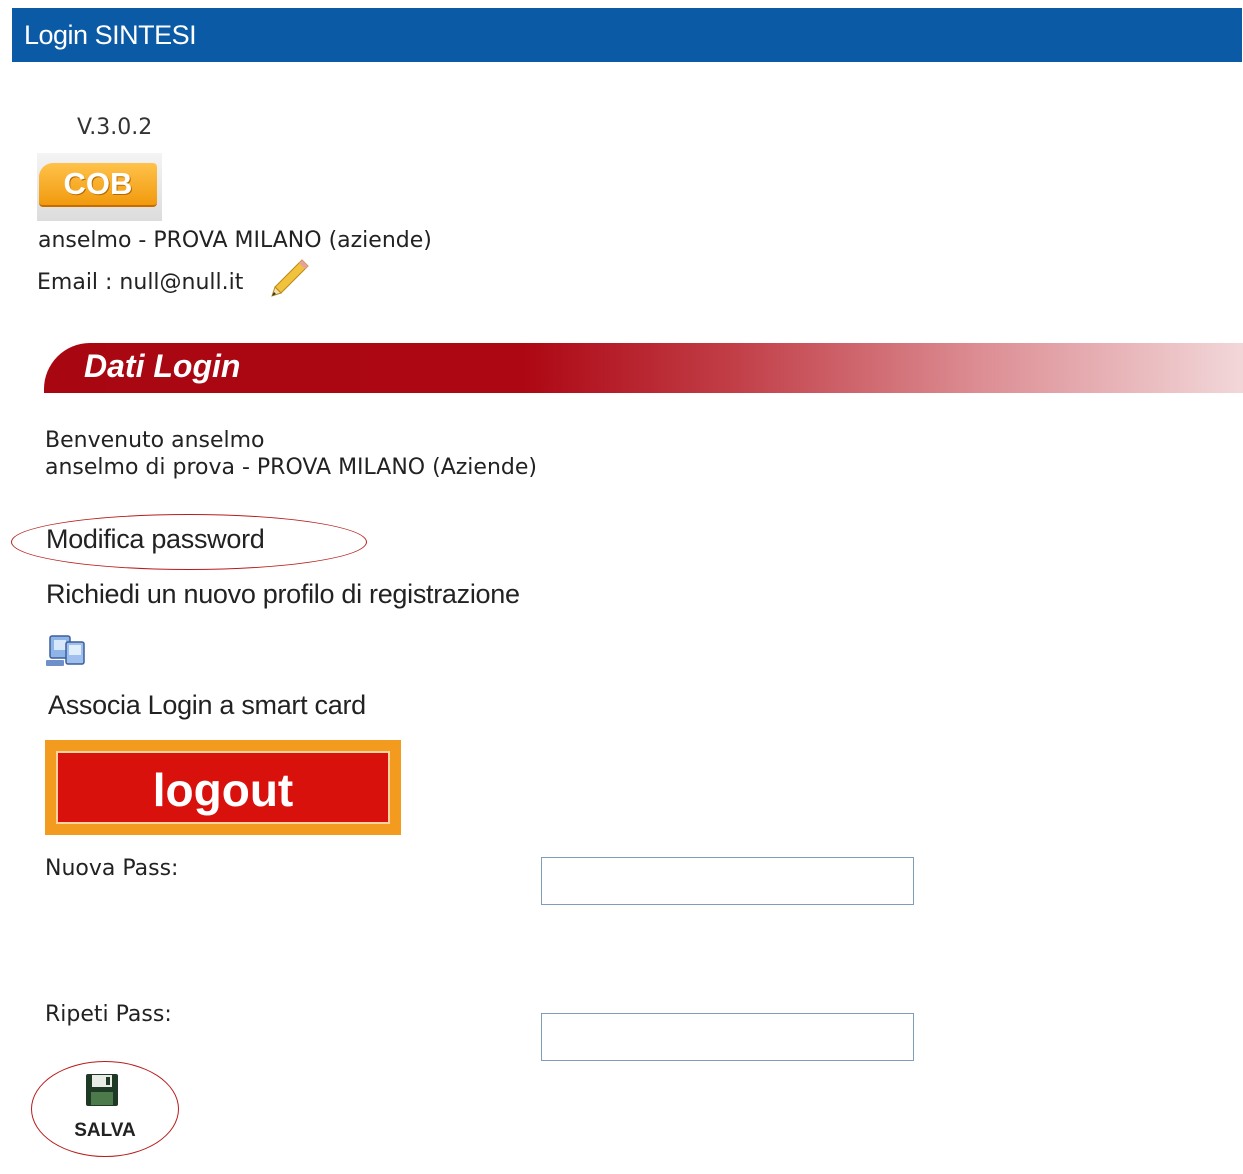  I want to click on cob-logo-text: COB, so click(98, 183).